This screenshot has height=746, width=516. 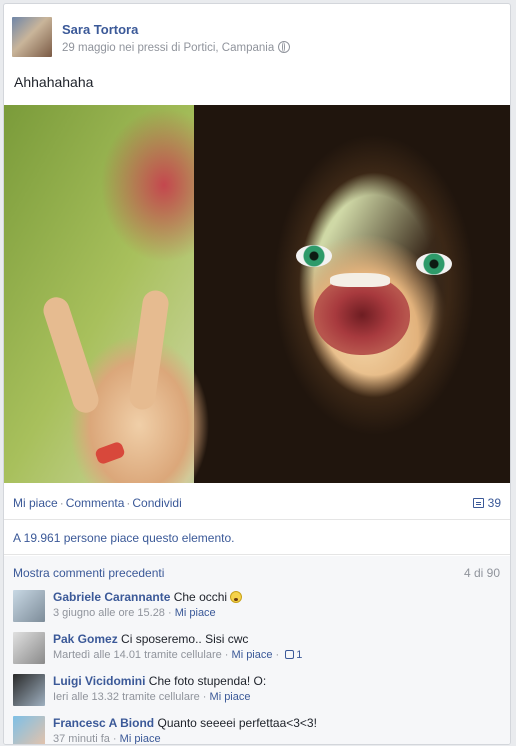 What do you see at coordinates (478, 503) in the screenshot?
I see `share-icon` at bounding box center [478, 503].